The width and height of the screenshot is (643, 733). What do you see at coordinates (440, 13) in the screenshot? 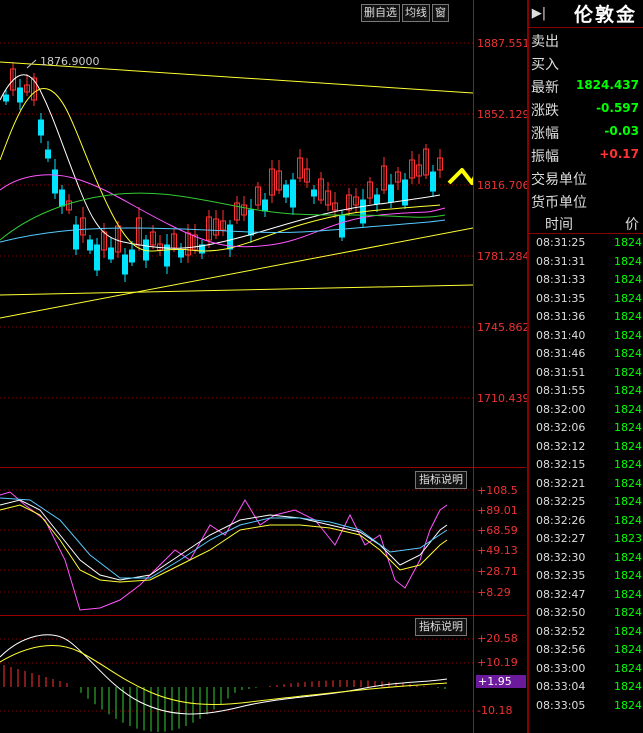
I see `window-button: 窗` at bounding box center [440, 13].